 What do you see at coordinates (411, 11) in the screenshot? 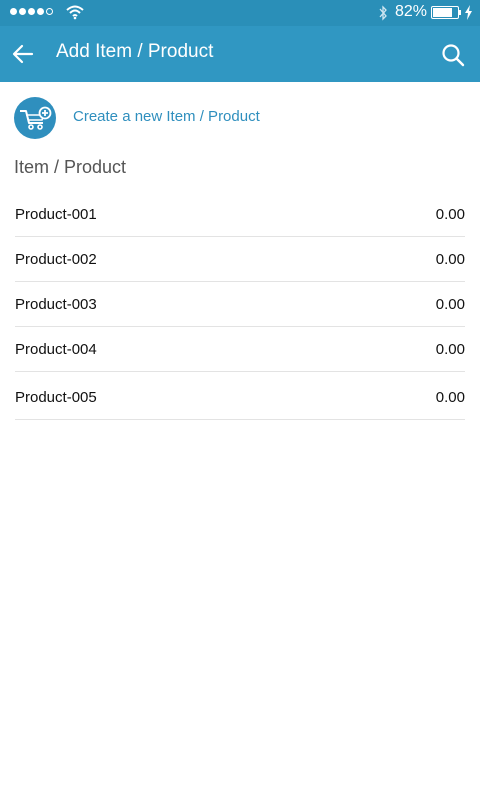
I see `battery-percent: 82%` at bounding box center [411, 11].